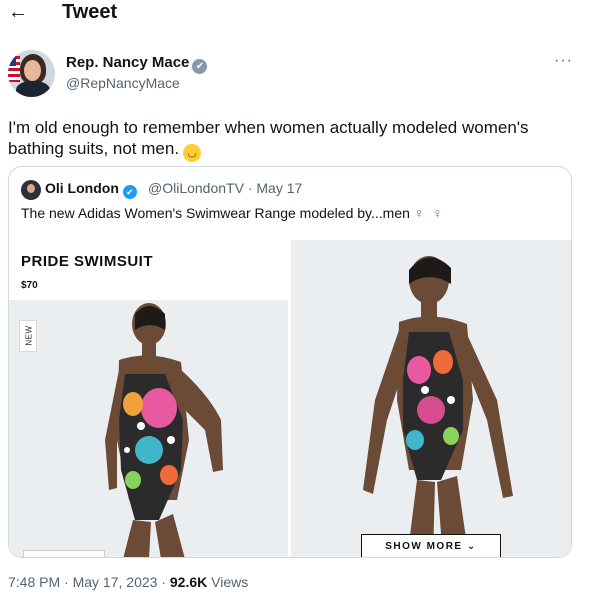  I want to click on back-arrow-icon: ←, so click(18, 12).